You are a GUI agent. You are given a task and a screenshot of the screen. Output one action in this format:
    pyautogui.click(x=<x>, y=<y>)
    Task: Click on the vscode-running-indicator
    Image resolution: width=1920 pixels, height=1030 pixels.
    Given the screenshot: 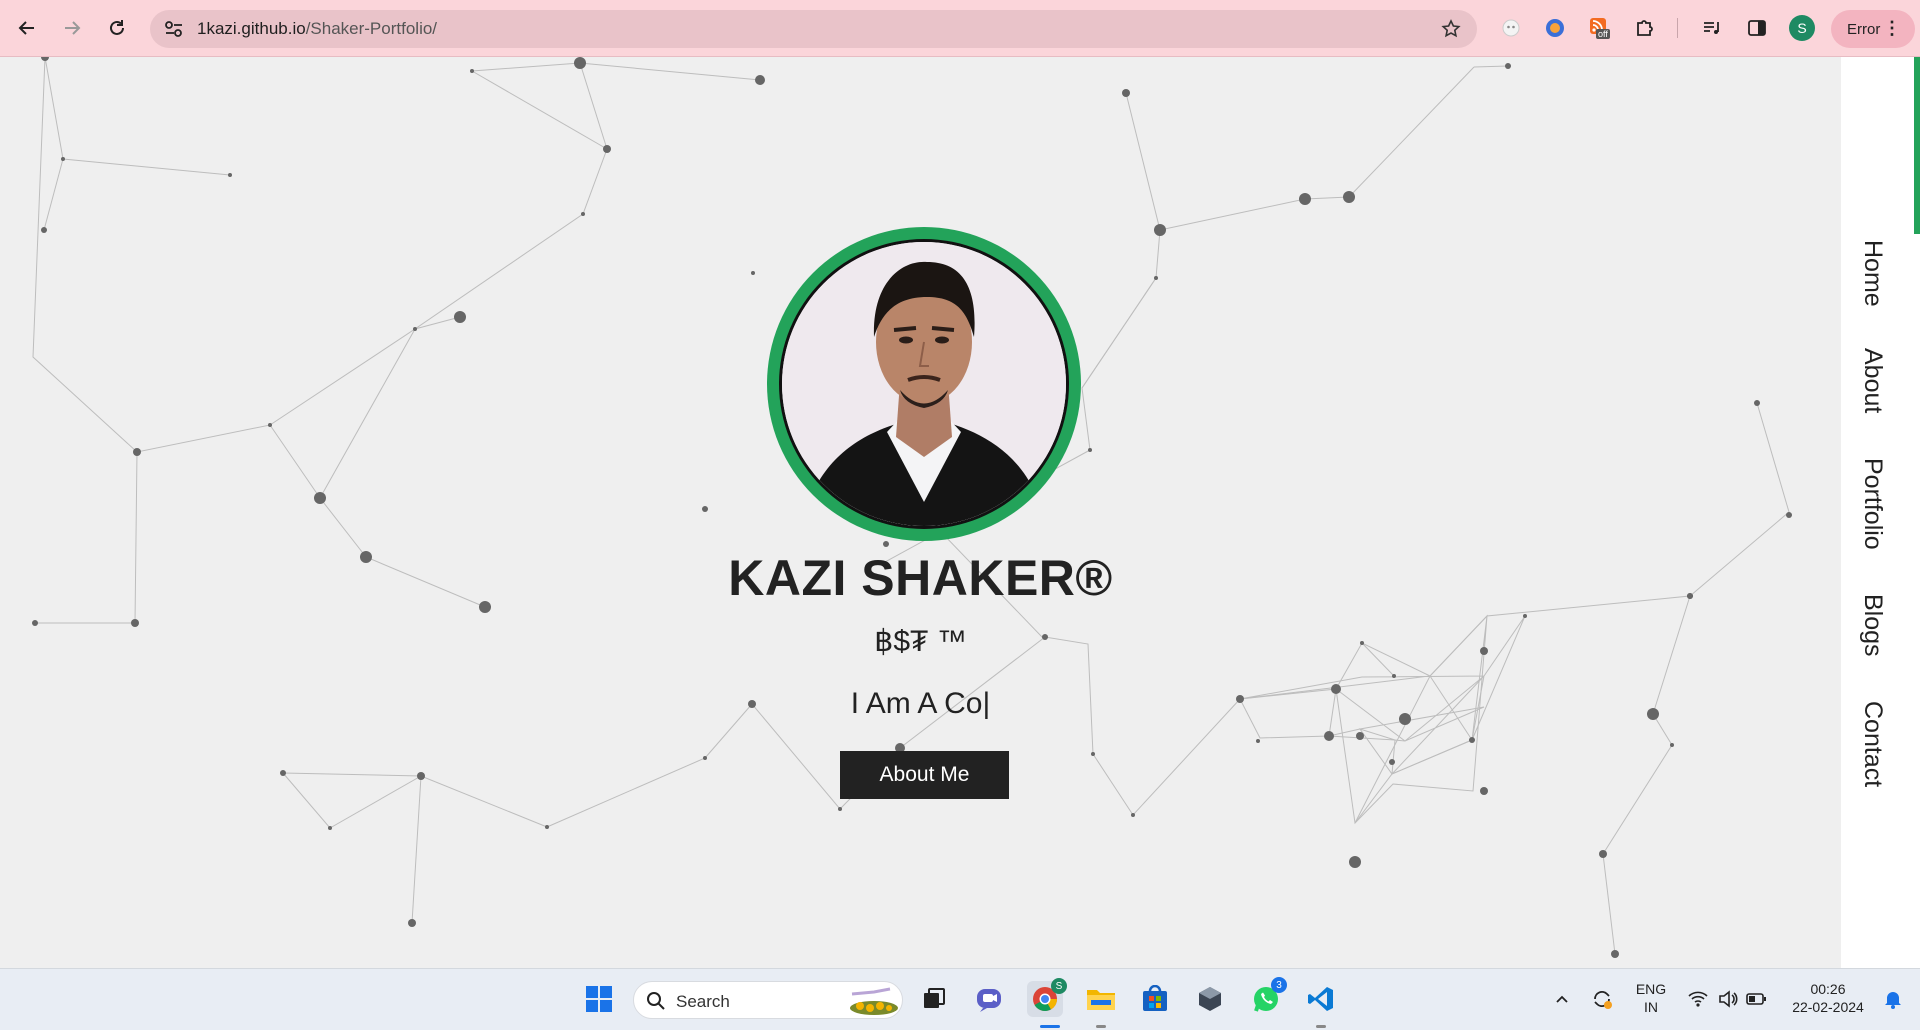 What is the action you would take?
    pyautogui.click(x=1321, y=1026)
    